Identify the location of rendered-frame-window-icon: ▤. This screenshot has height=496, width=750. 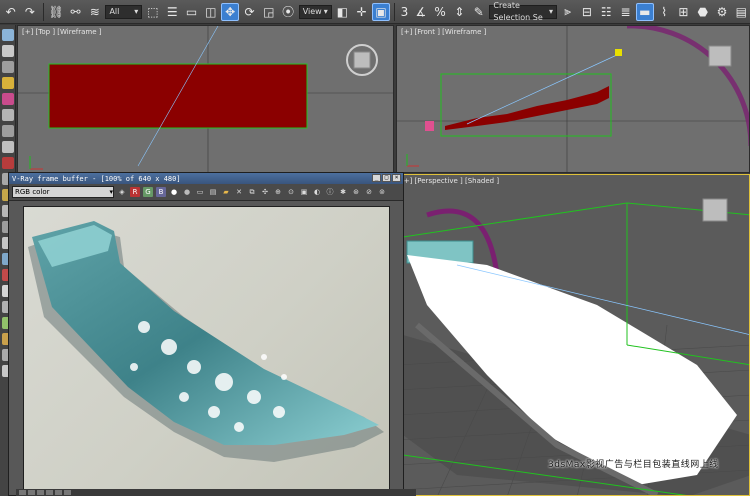
(741, 12).